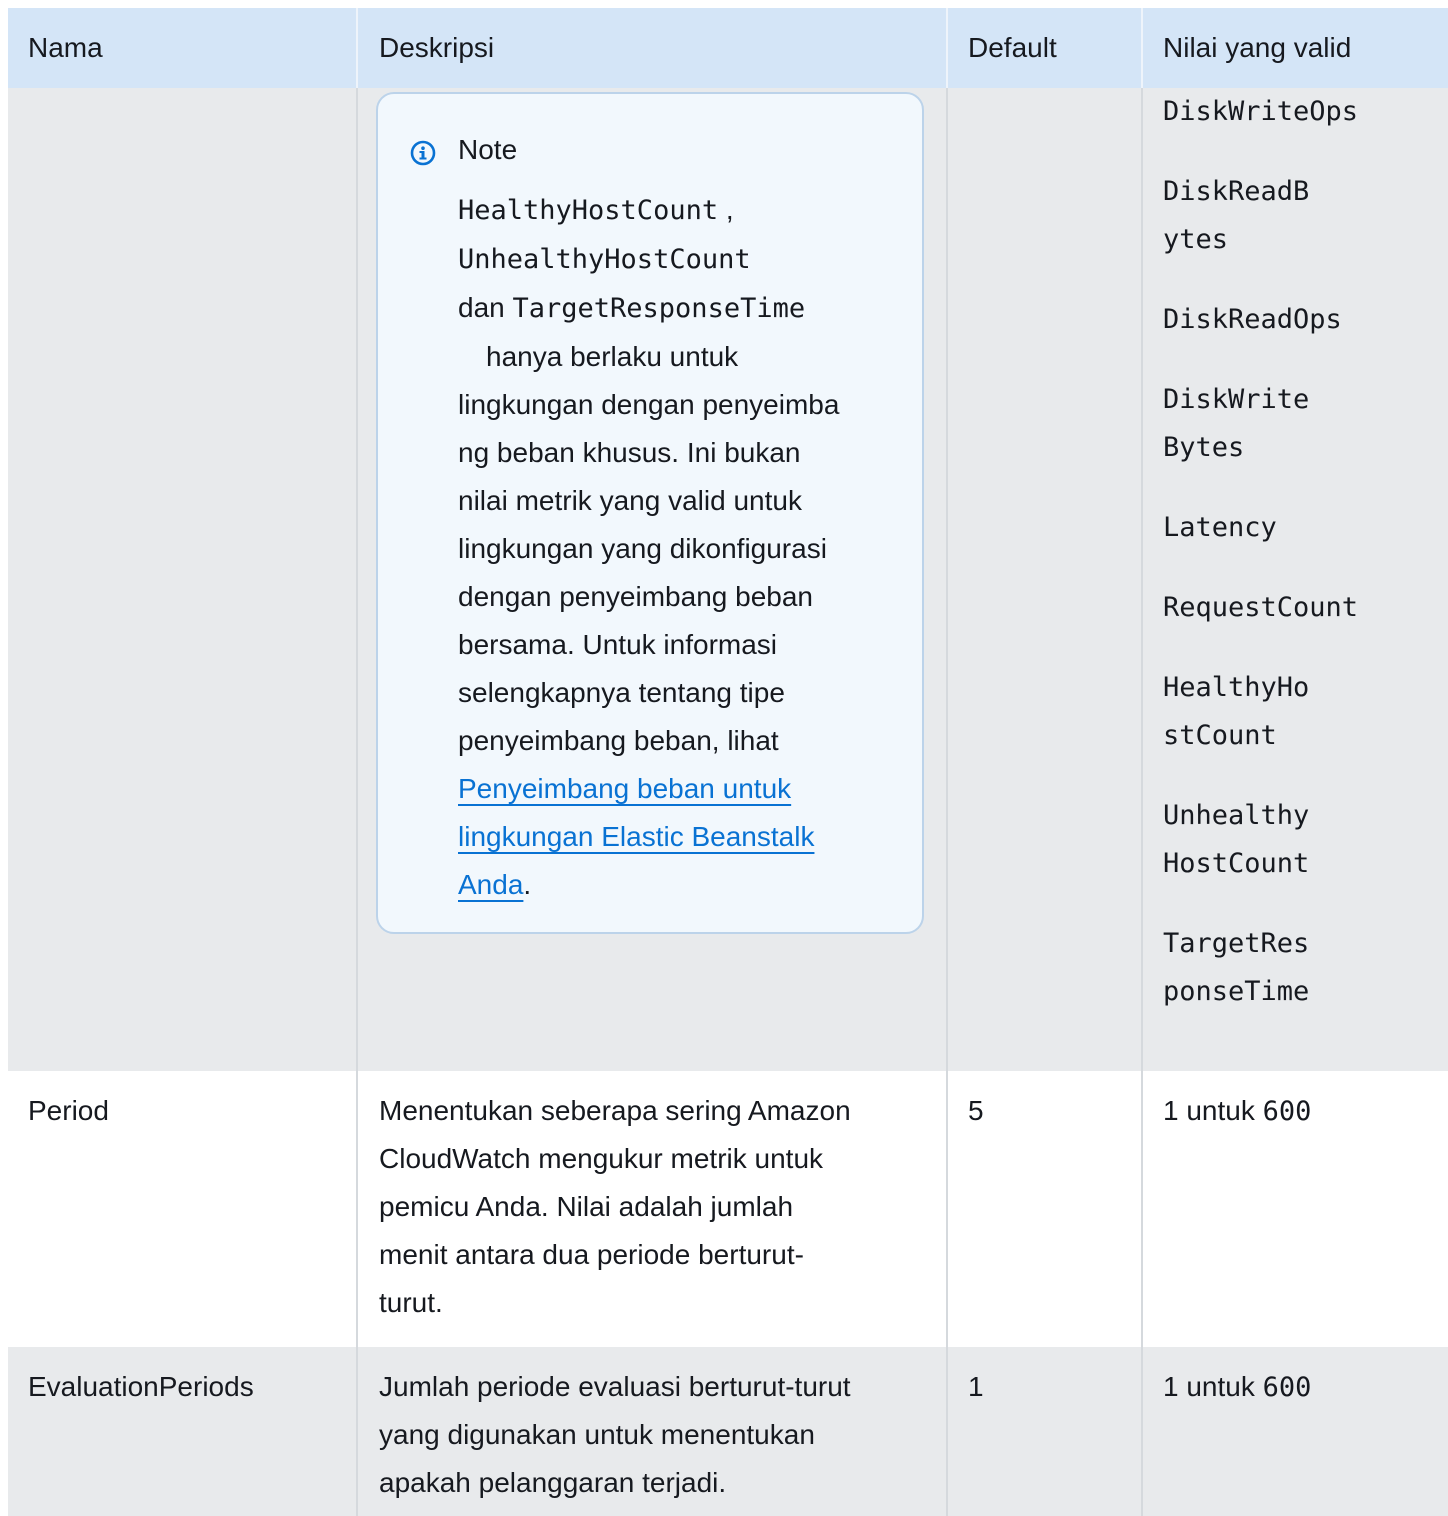 The height and width of the screenshot is (1516, 1448). Describe the element at coordinates (591, 1254) in the screenshot. I see `description-line: menit antara dua periode berturut-` at that location.